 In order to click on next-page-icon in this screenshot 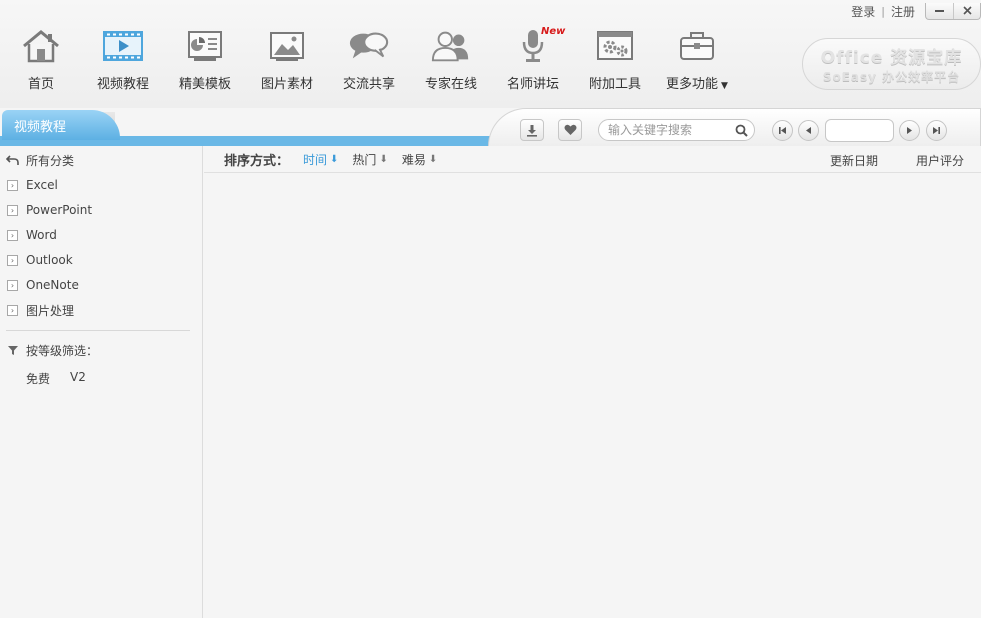, I will do `click(909, 130)`.